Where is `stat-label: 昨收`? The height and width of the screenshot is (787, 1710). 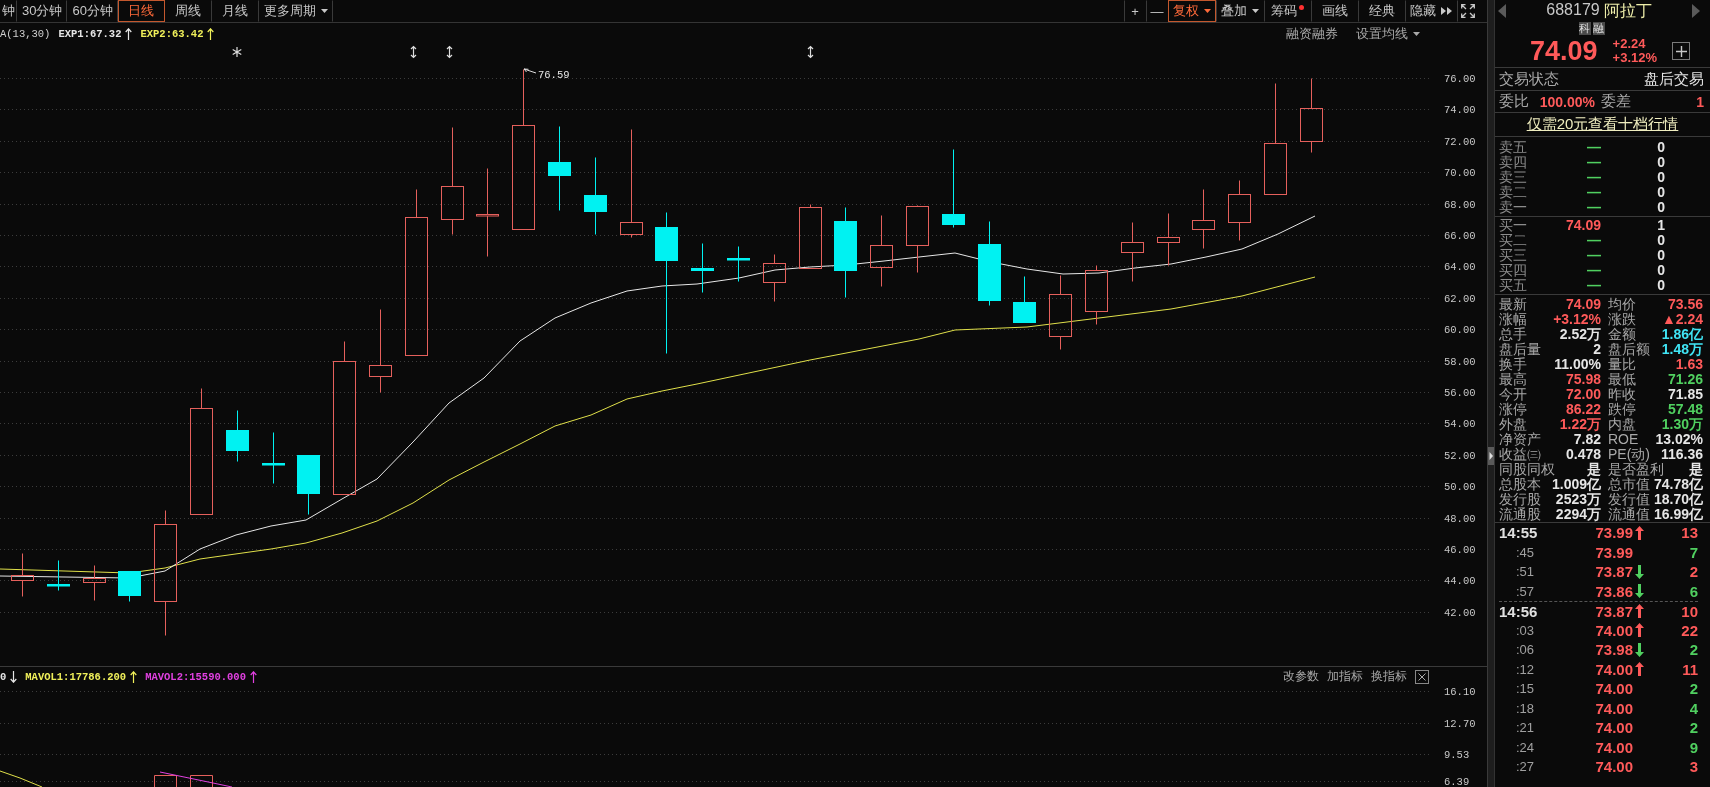 stat-label: 昨收 is located at coordinates (1622, 394).